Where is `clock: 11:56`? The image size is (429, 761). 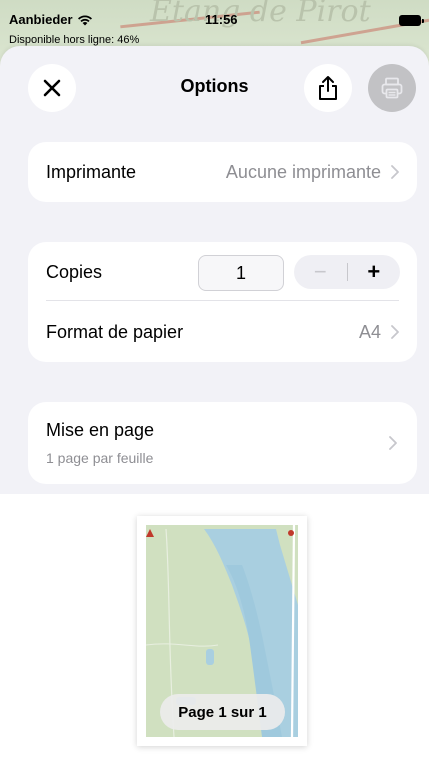 clock: 11:56 is located at coordinates (221, 19).